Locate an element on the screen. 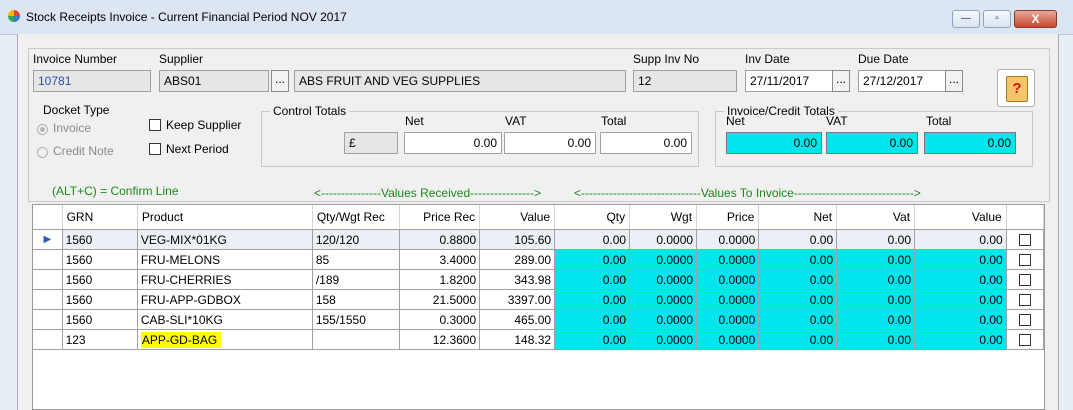 Image resolution: width=1073 pixels, height=410 pixels. qty-rec-cell: 158 is located at coordinates (356, 299).